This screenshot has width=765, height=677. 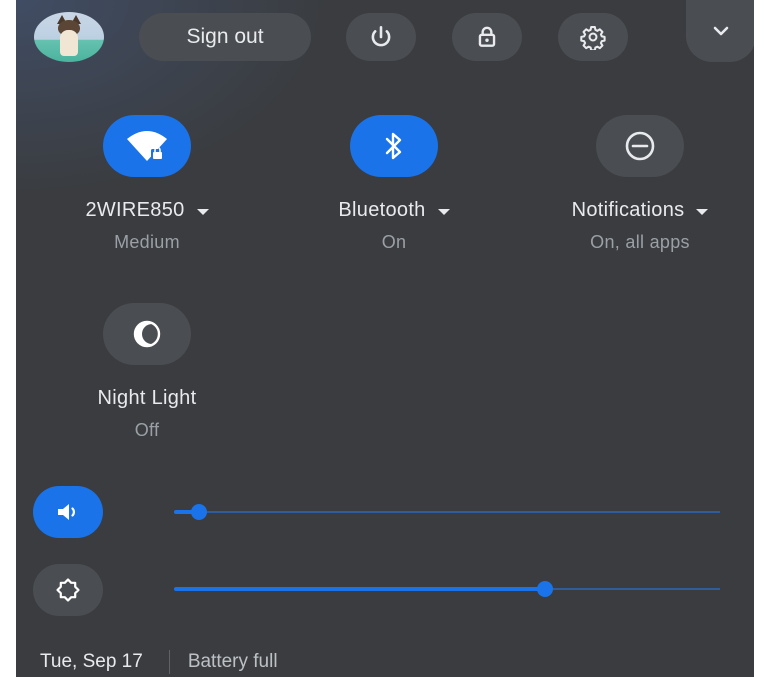 I want to click on night-light-label-wrap: Night Light, so click(x=147, y=398).